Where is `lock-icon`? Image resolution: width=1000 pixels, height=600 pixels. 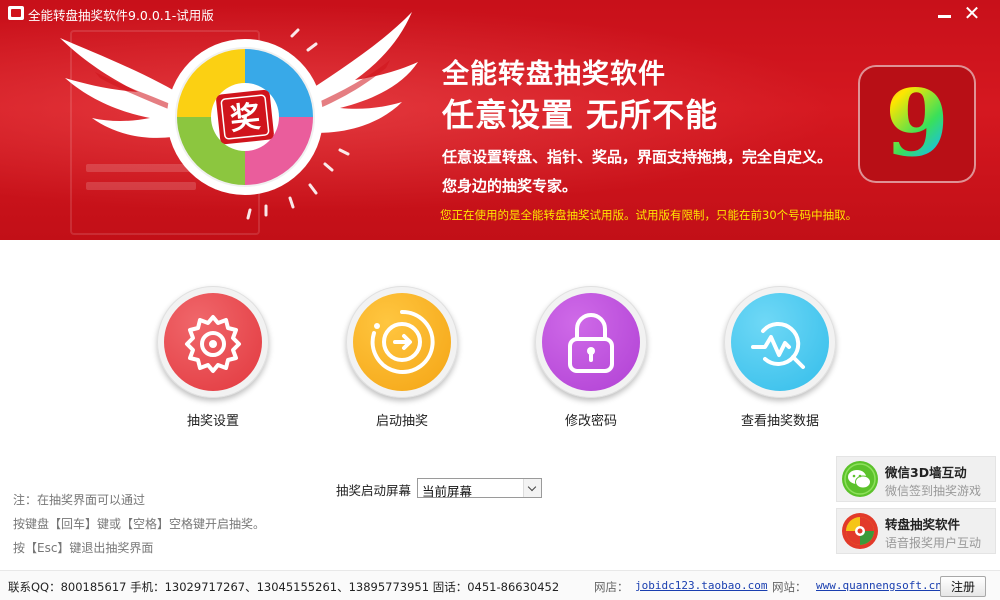
lock-icon is located at coordinates (591, 343).